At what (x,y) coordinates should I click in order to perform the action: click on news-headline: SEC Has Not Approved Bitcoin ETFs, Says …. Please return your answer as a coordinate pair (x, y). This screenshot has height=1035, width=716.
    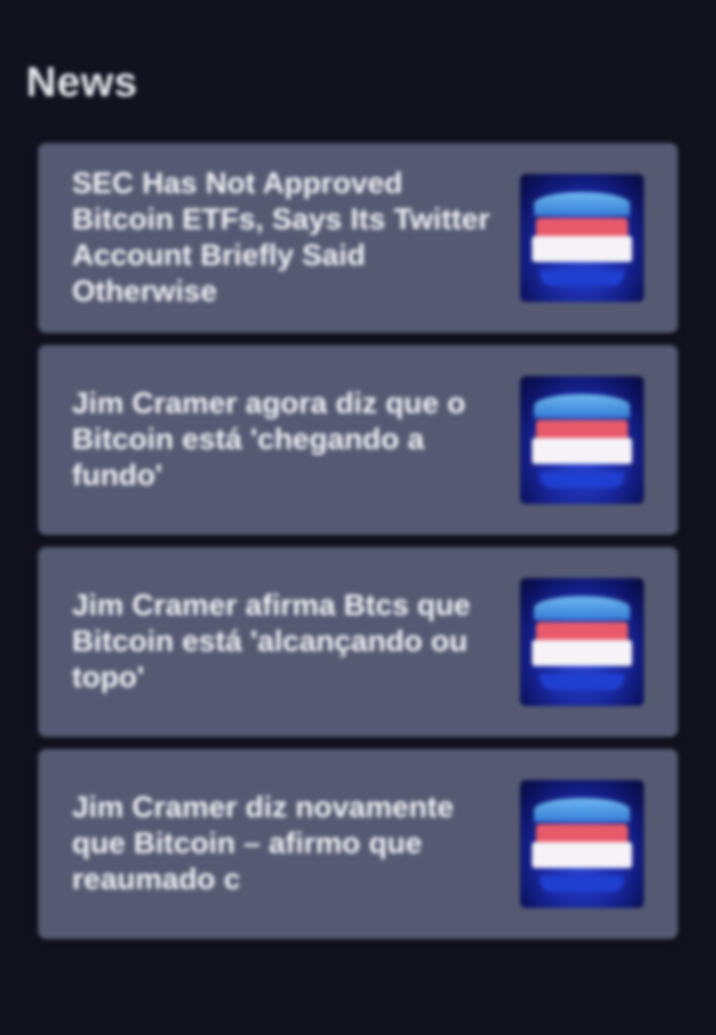
    Looking at the image, I should click on (281, 237).